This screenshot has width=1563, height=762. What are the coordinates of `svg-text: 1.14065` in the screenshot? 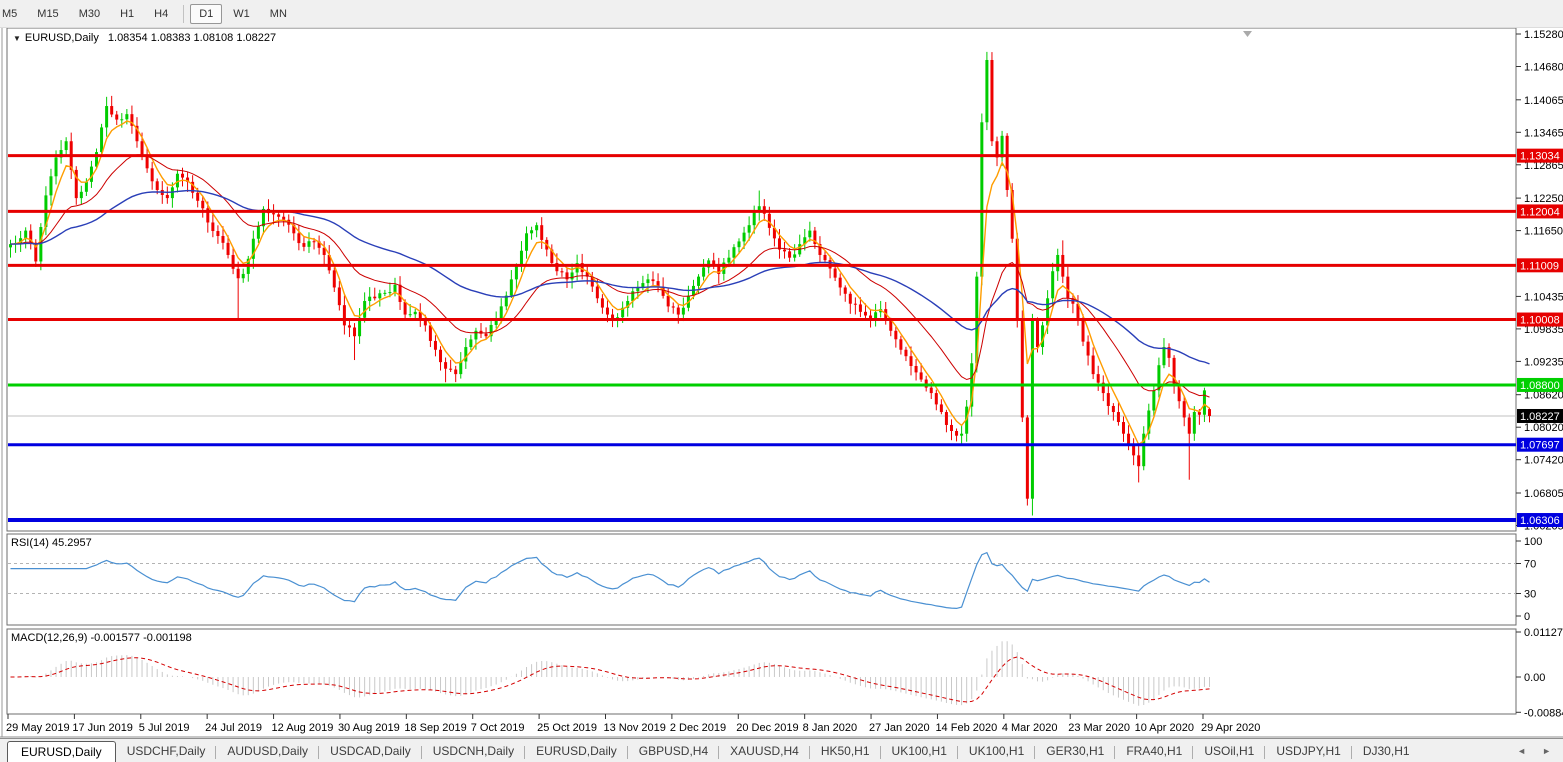 It's located at (1543, 101).